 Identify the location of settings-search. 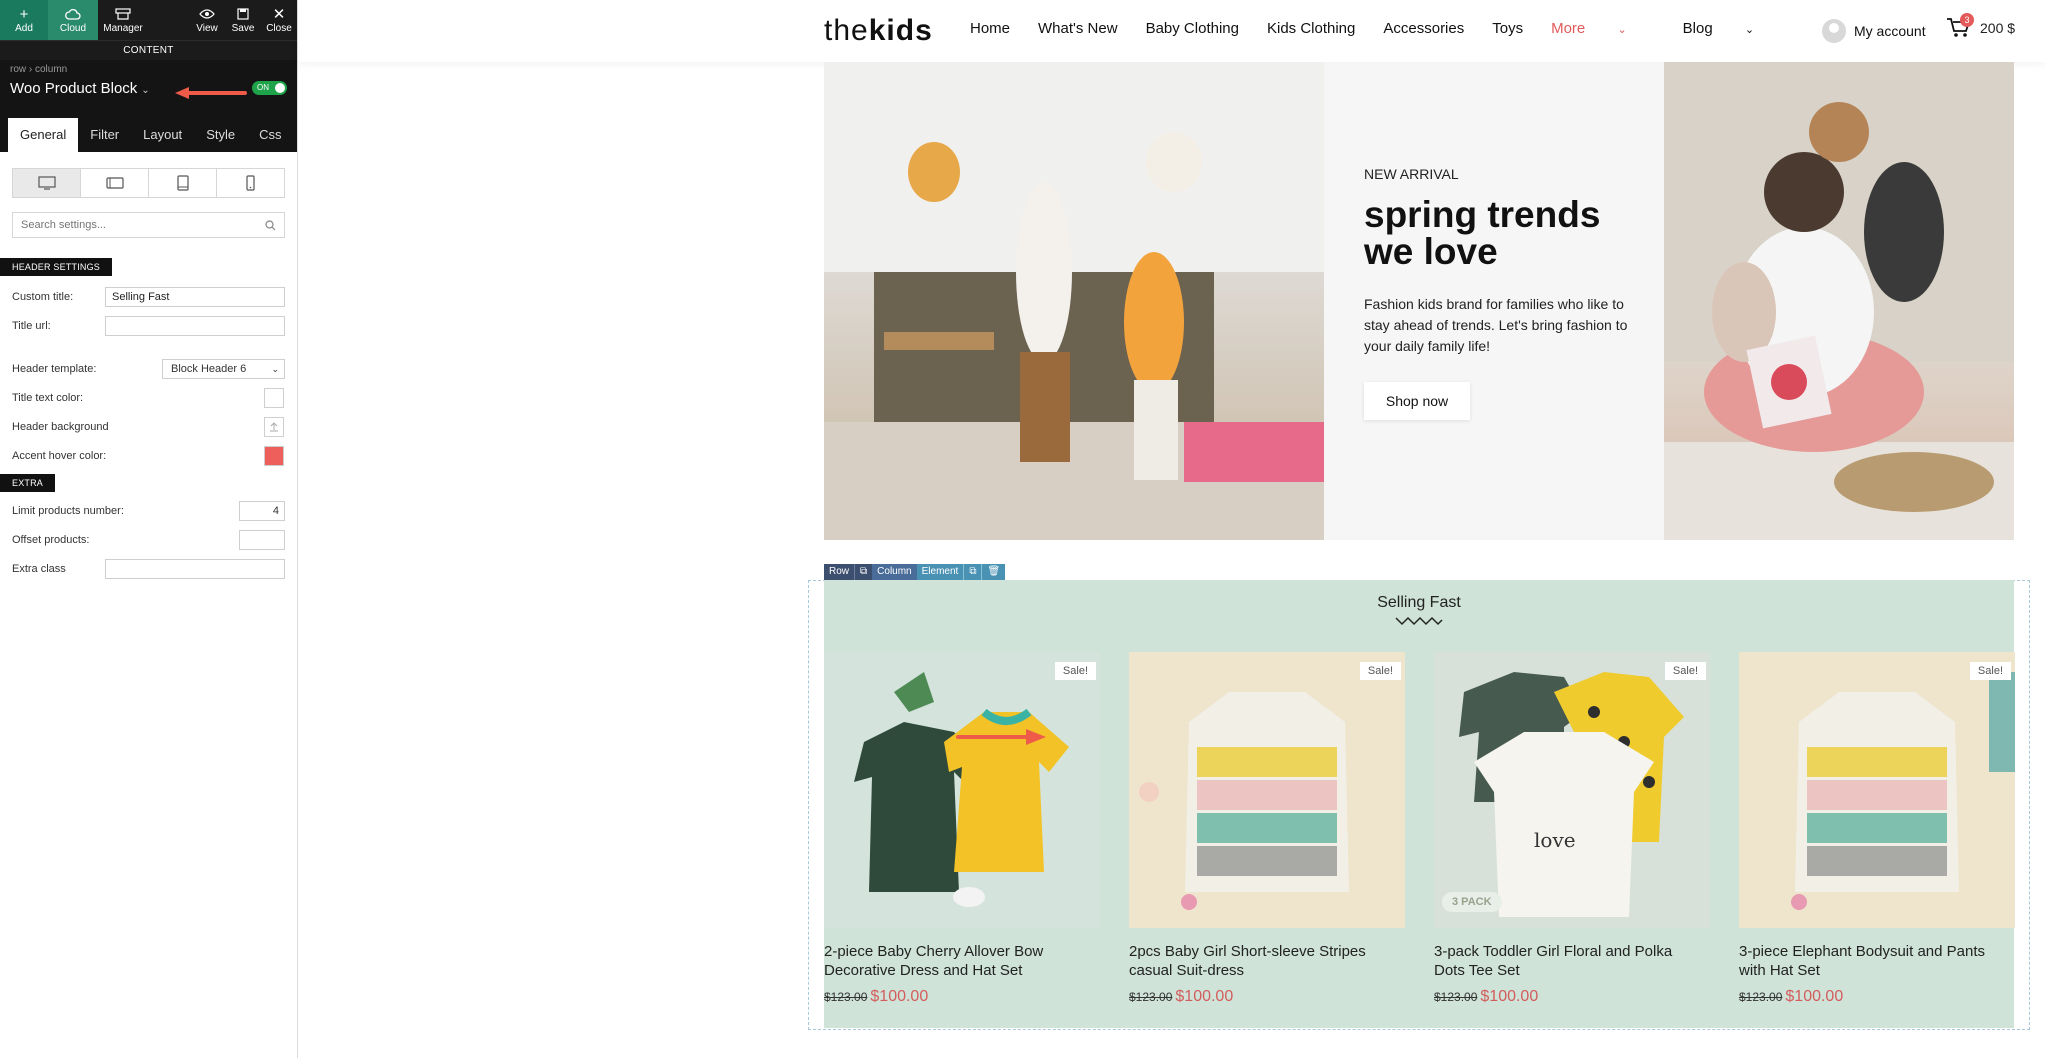
(148, 225).